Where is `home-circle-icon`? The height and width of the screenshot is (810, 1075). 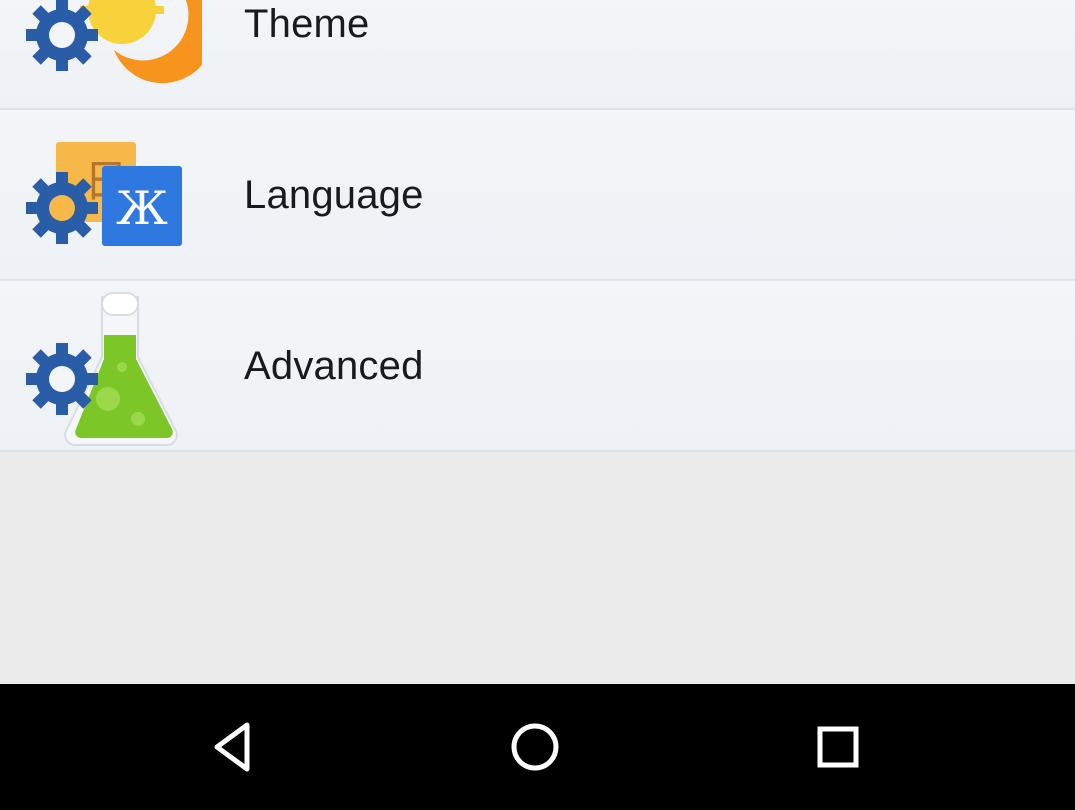
home-circle-icon is located at coordinates (535, 747).